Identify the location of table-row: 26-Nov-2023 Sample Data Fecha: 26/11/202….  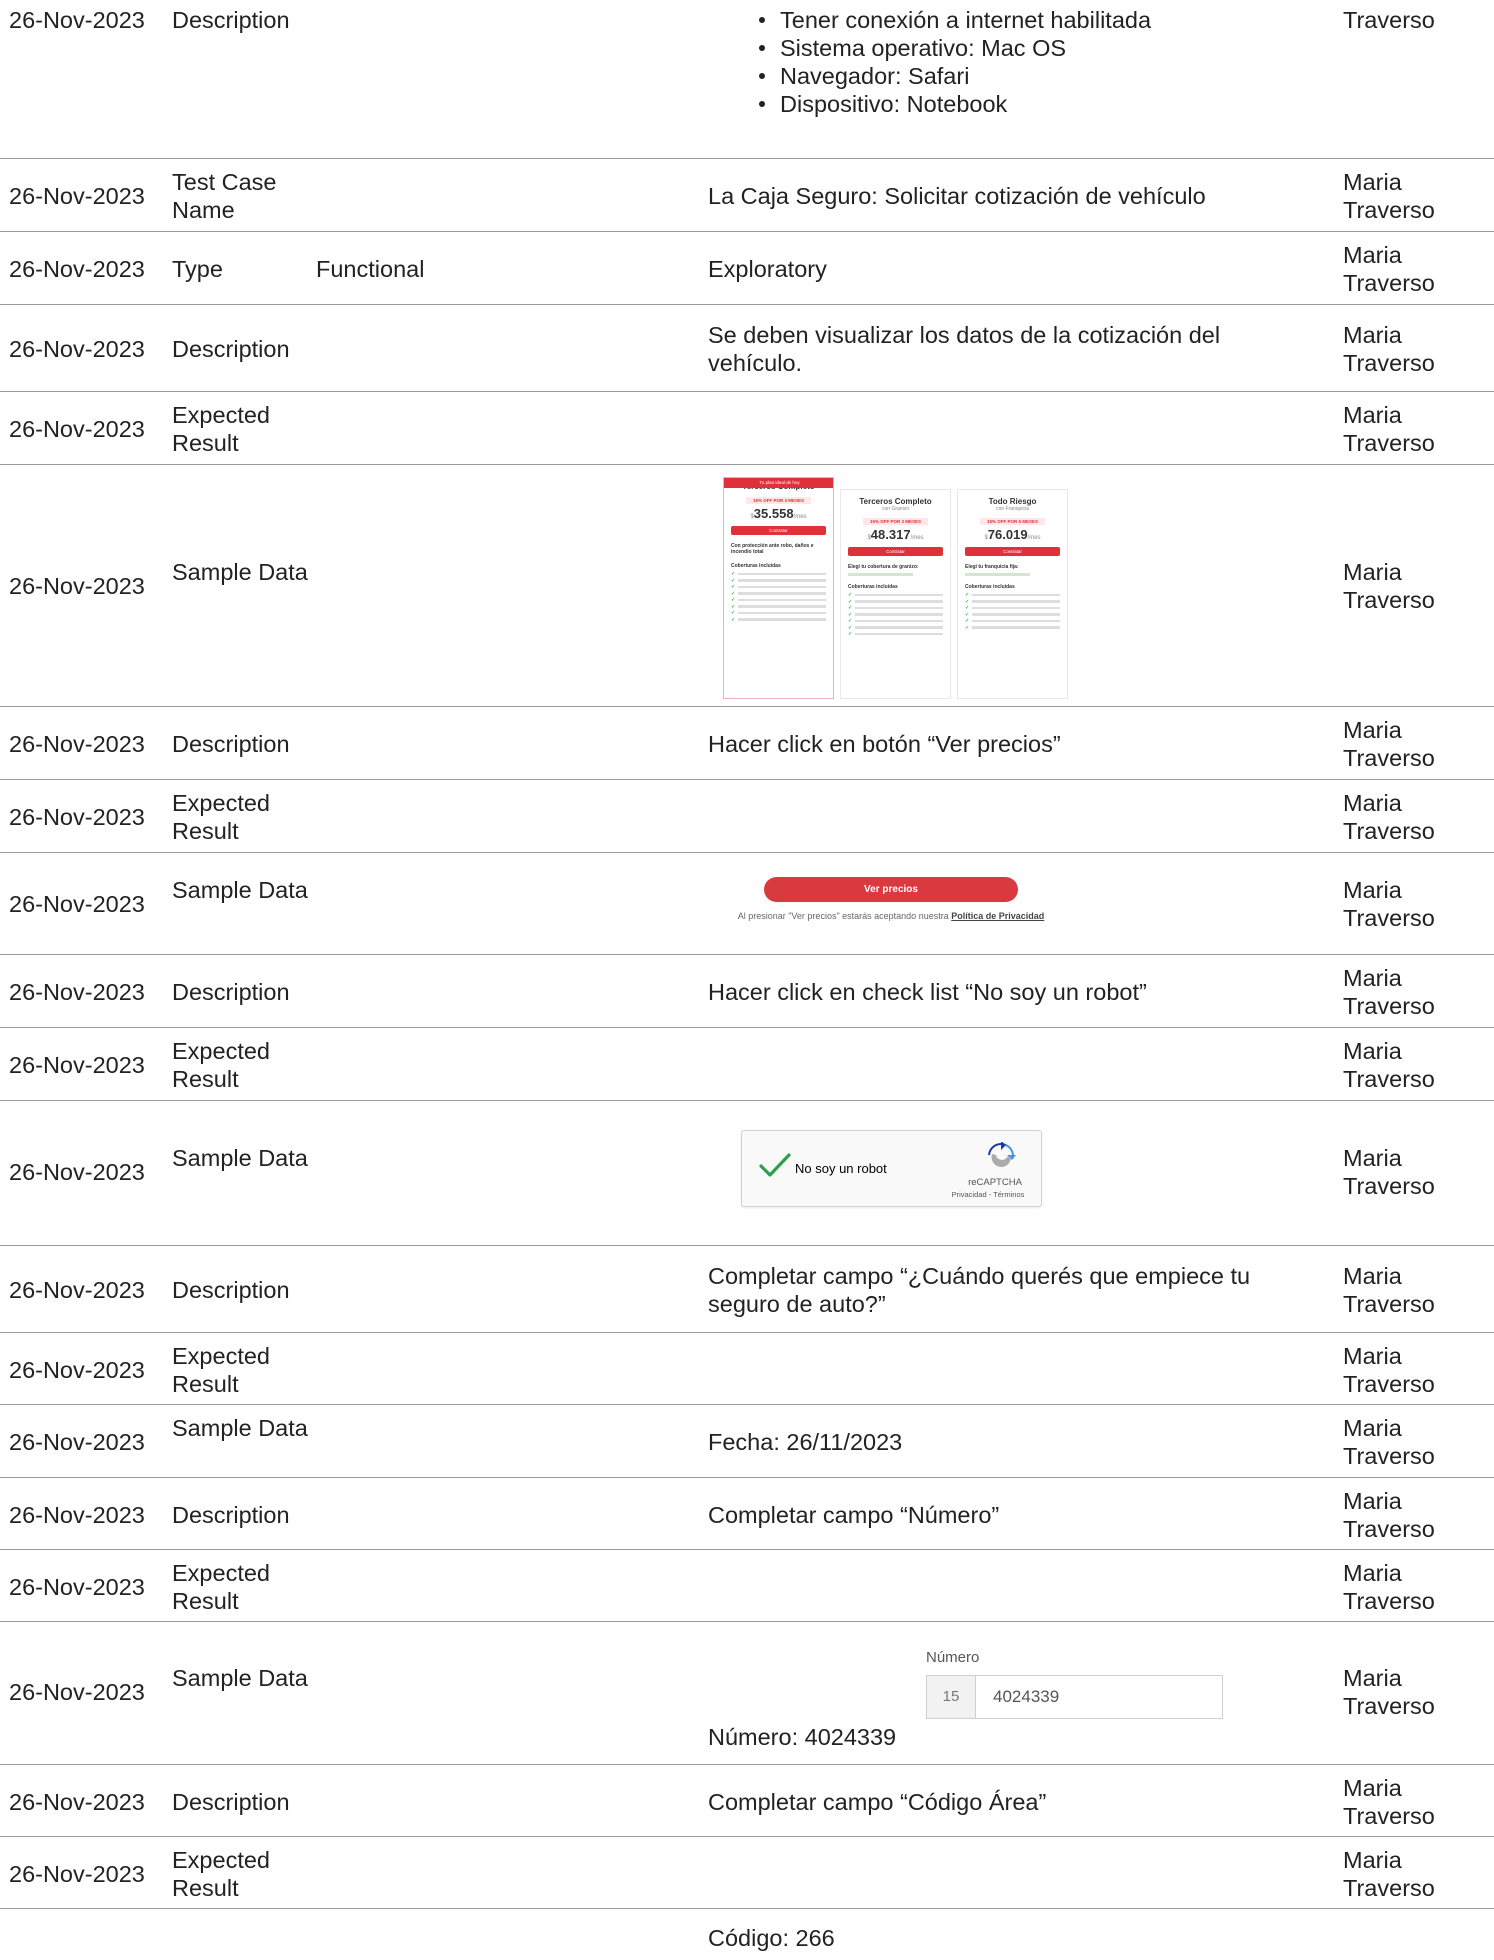
(747, 1441).